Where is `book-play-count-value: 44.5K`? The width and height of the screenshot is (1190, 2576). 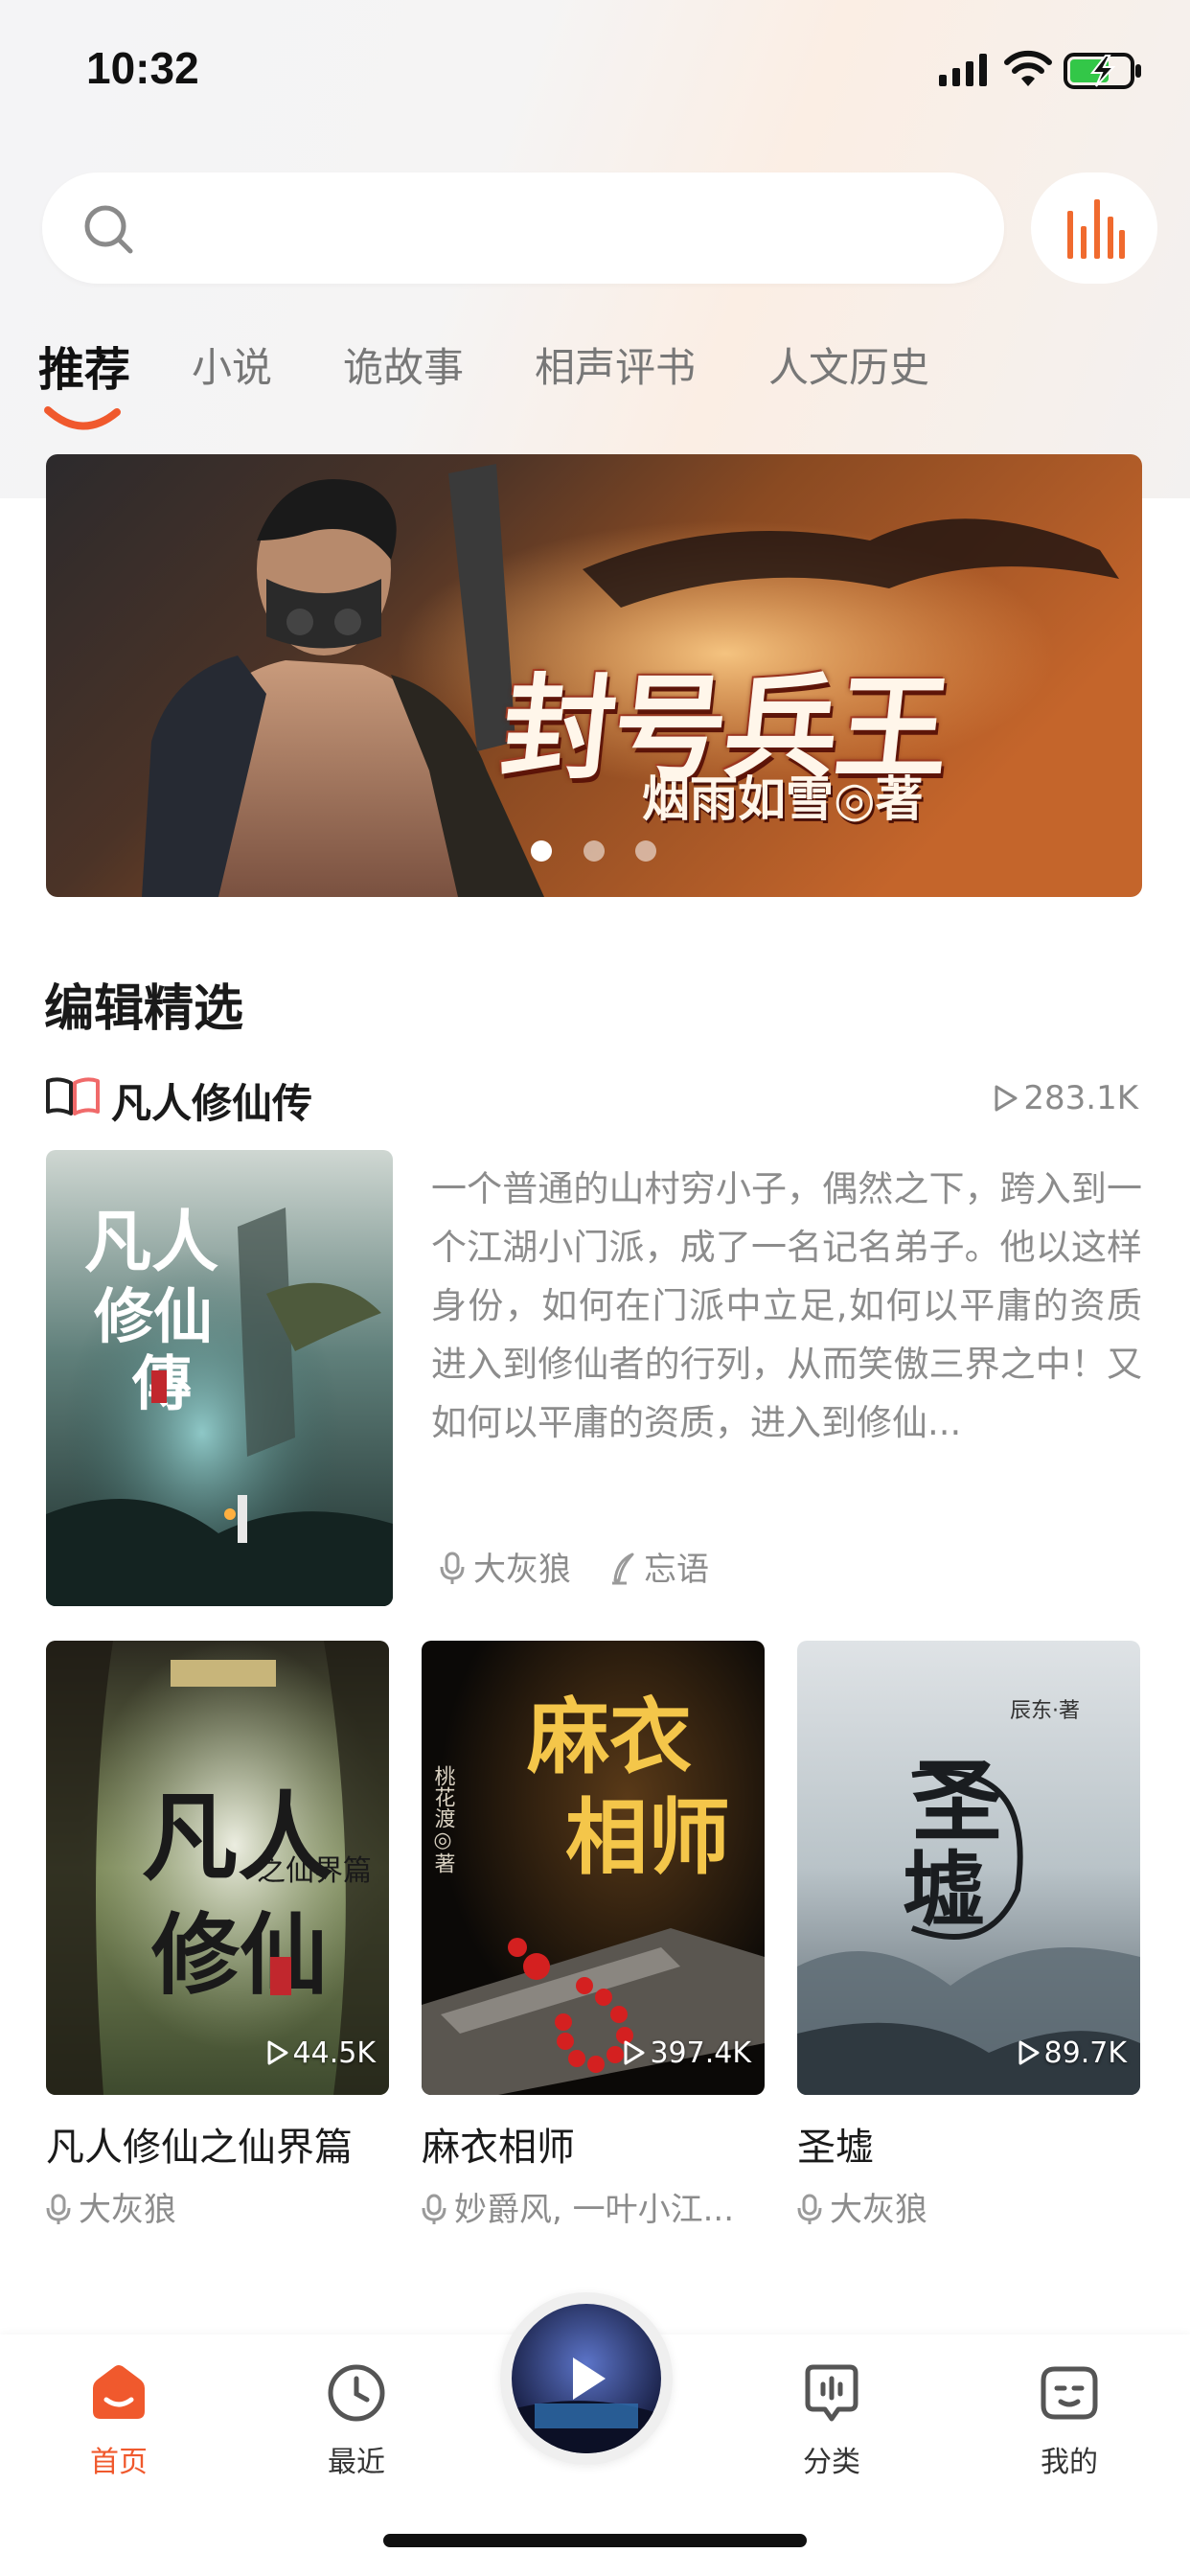
book-play-count-value: 44.5K is located at coordinates (334, 2053).